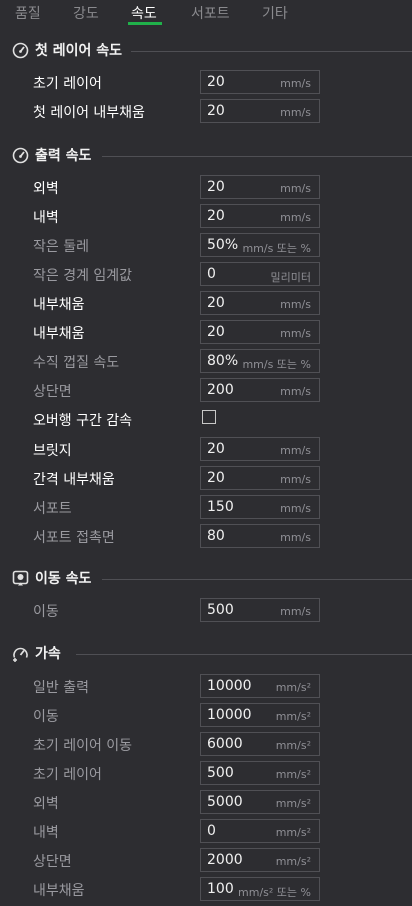  Describe the element at coordinates (260, 686) in the screenshot. I see `normal-print-acceleration-field: 10000 mm/s²` at that location.